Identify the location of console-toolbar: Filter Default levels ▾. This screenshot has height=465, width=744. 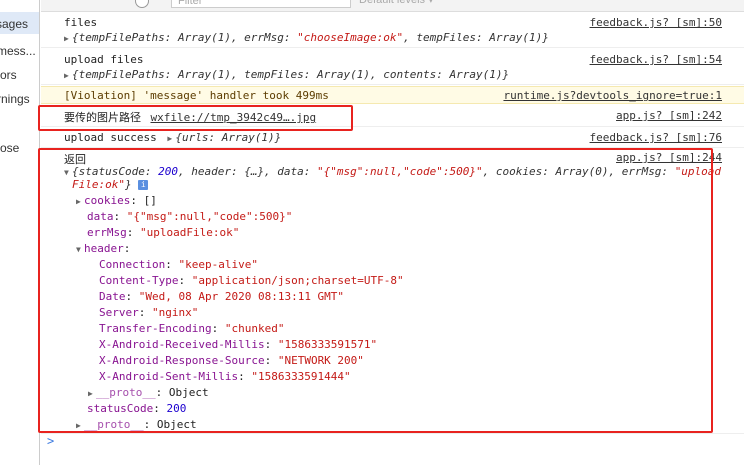
(392, 6).